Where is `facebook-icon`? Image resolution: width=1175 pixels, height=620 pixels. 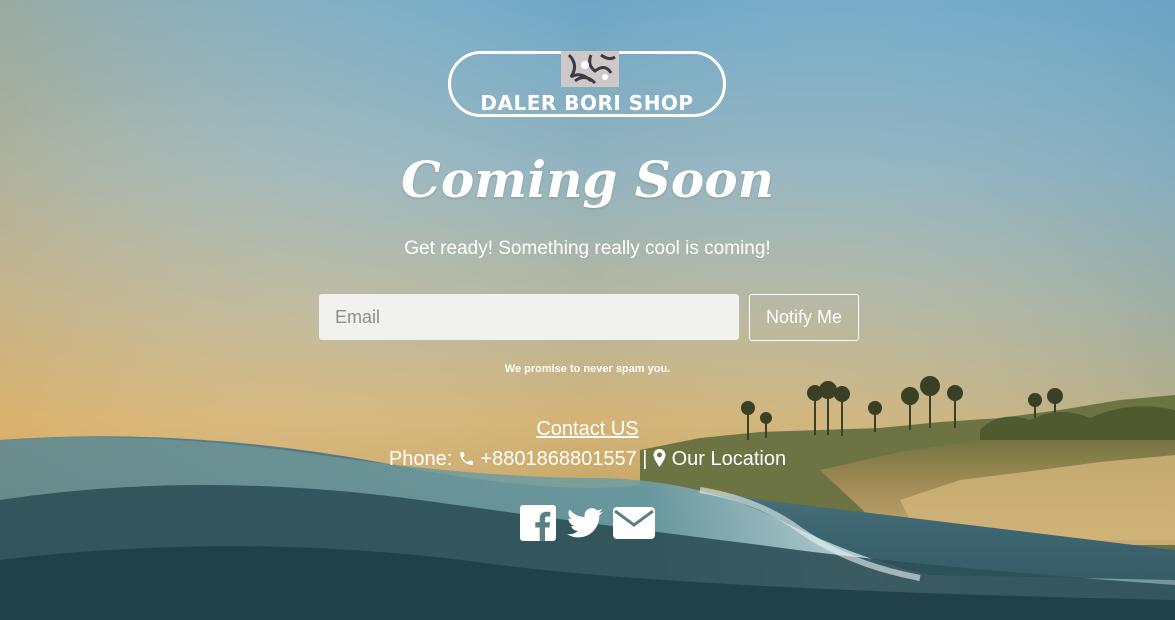
facebook-icon is located at coordinates (538, 525).